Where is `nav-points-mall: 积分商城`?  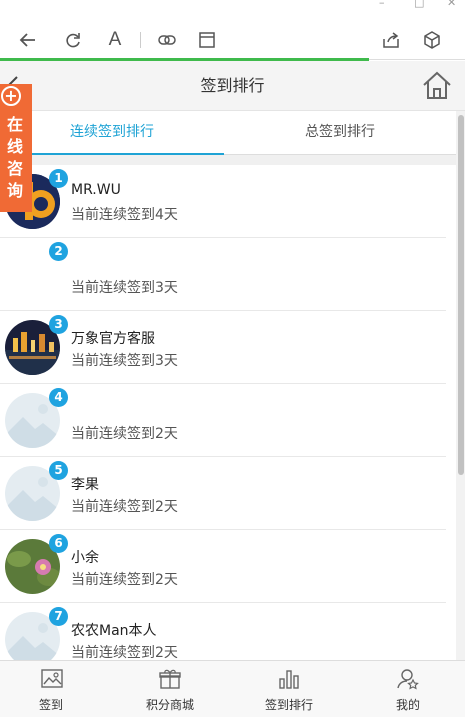 nav-points-mall: 积分商城 is located at coordinates (170, 689).